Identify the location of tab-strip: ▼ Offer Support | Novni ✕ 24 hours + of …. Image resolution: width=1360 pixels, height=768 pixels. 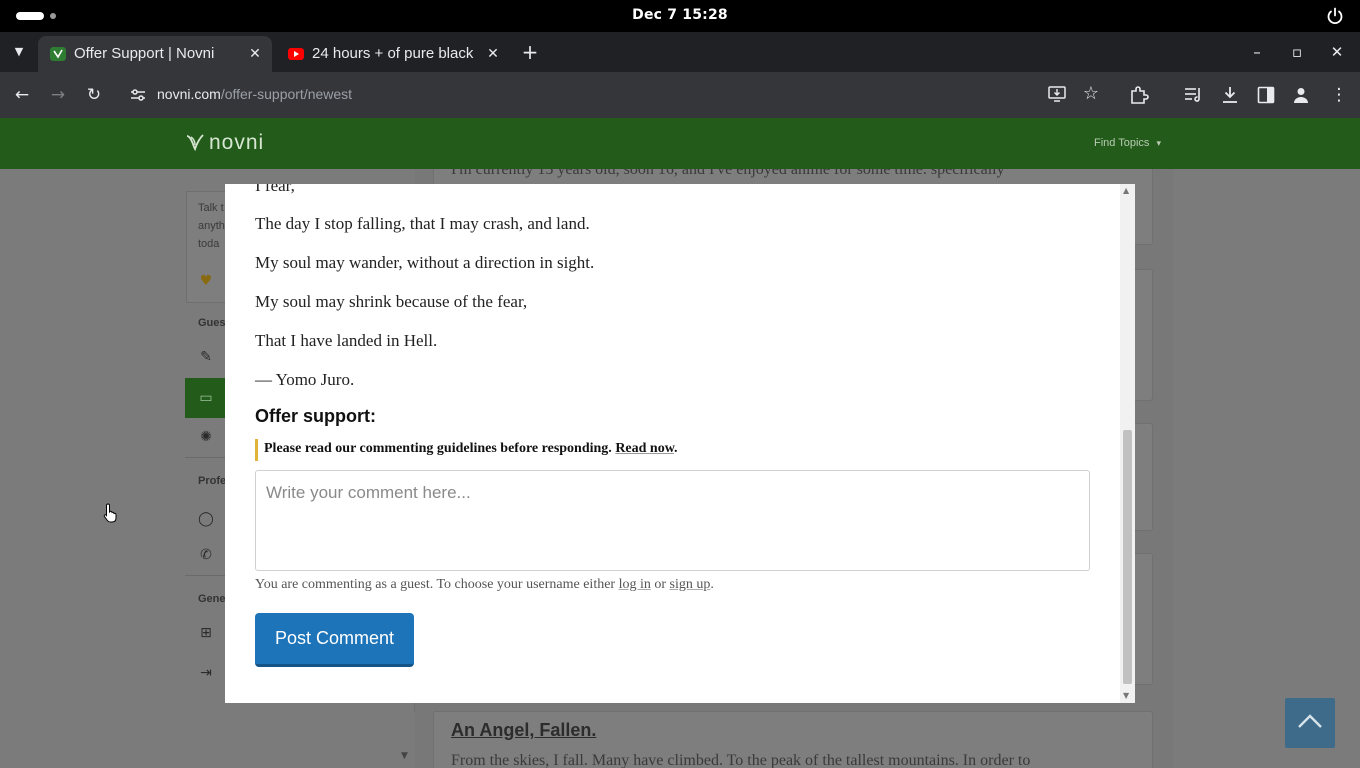
(680, 52).